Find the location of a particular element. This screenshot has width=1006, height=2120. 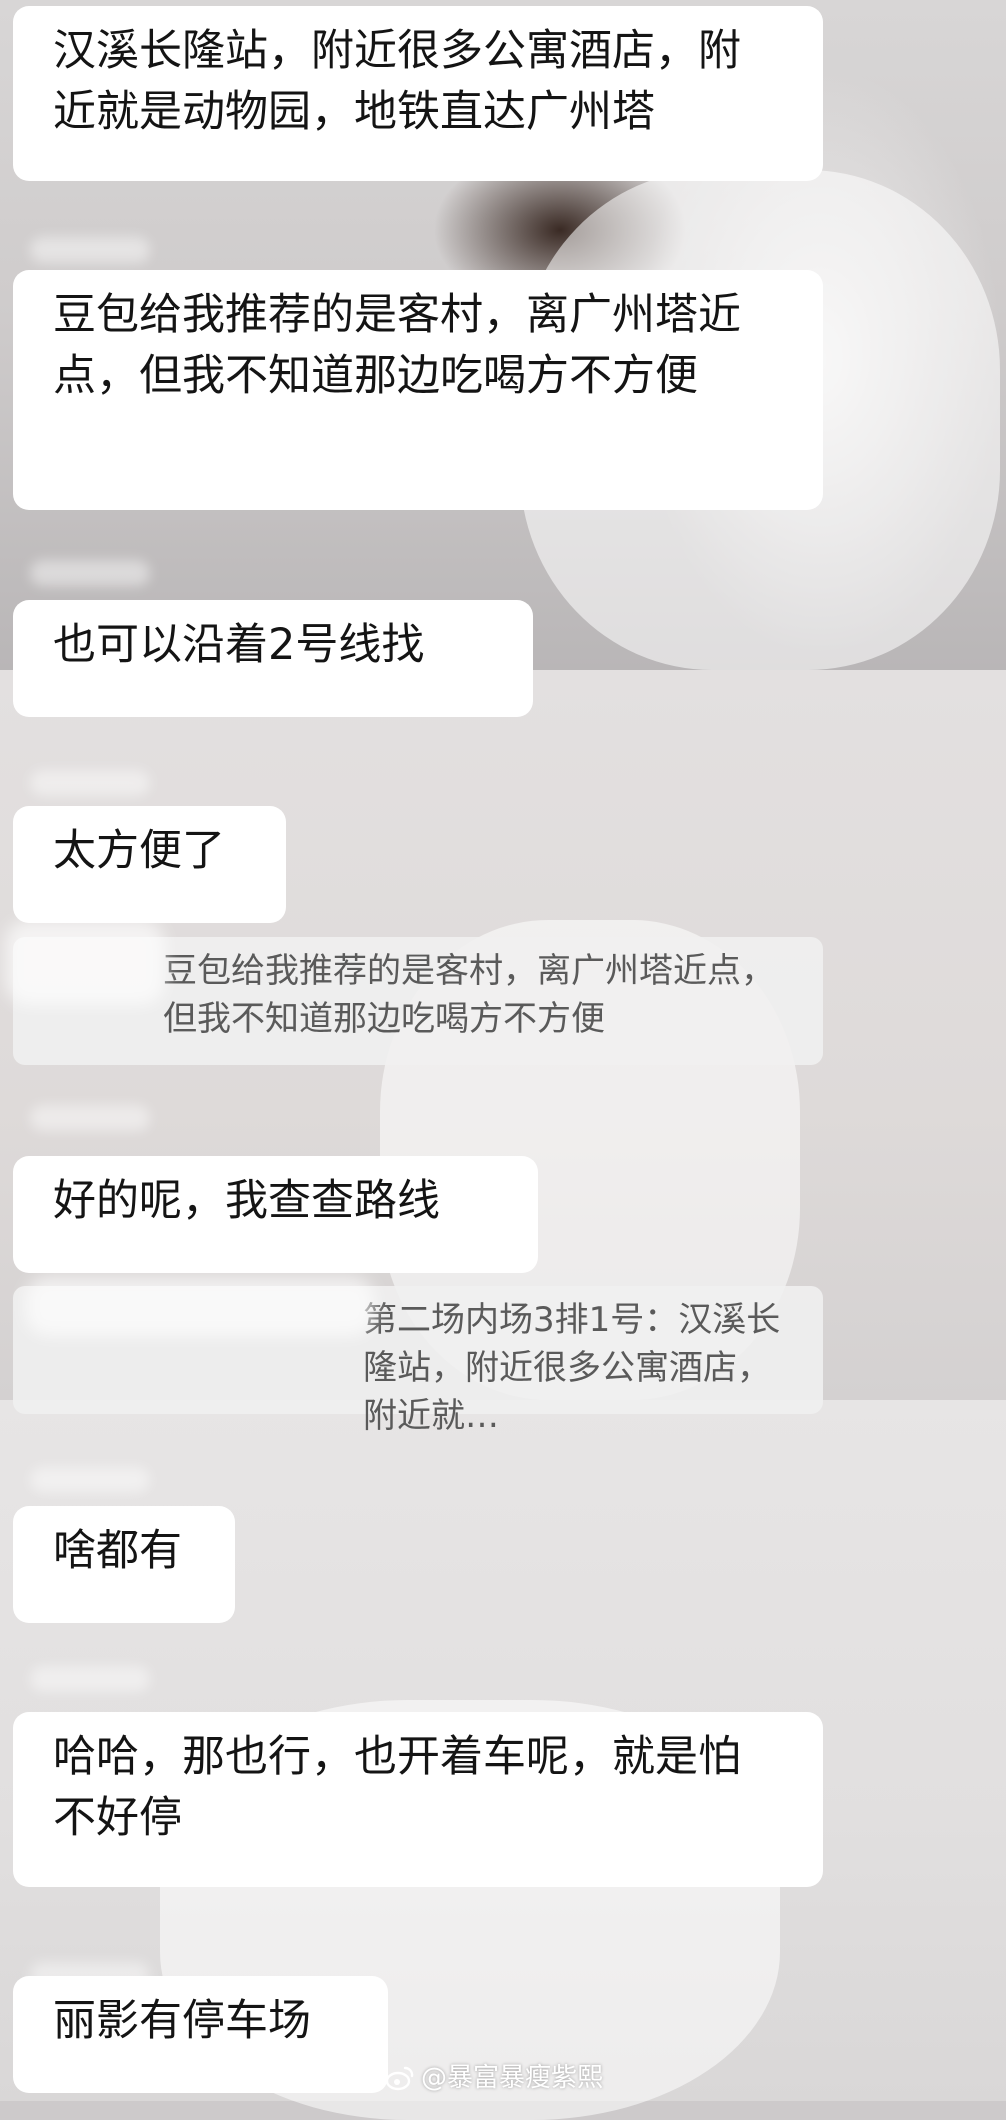

message-text: 丽影有停车场 is located at coordinates (182, 2021).